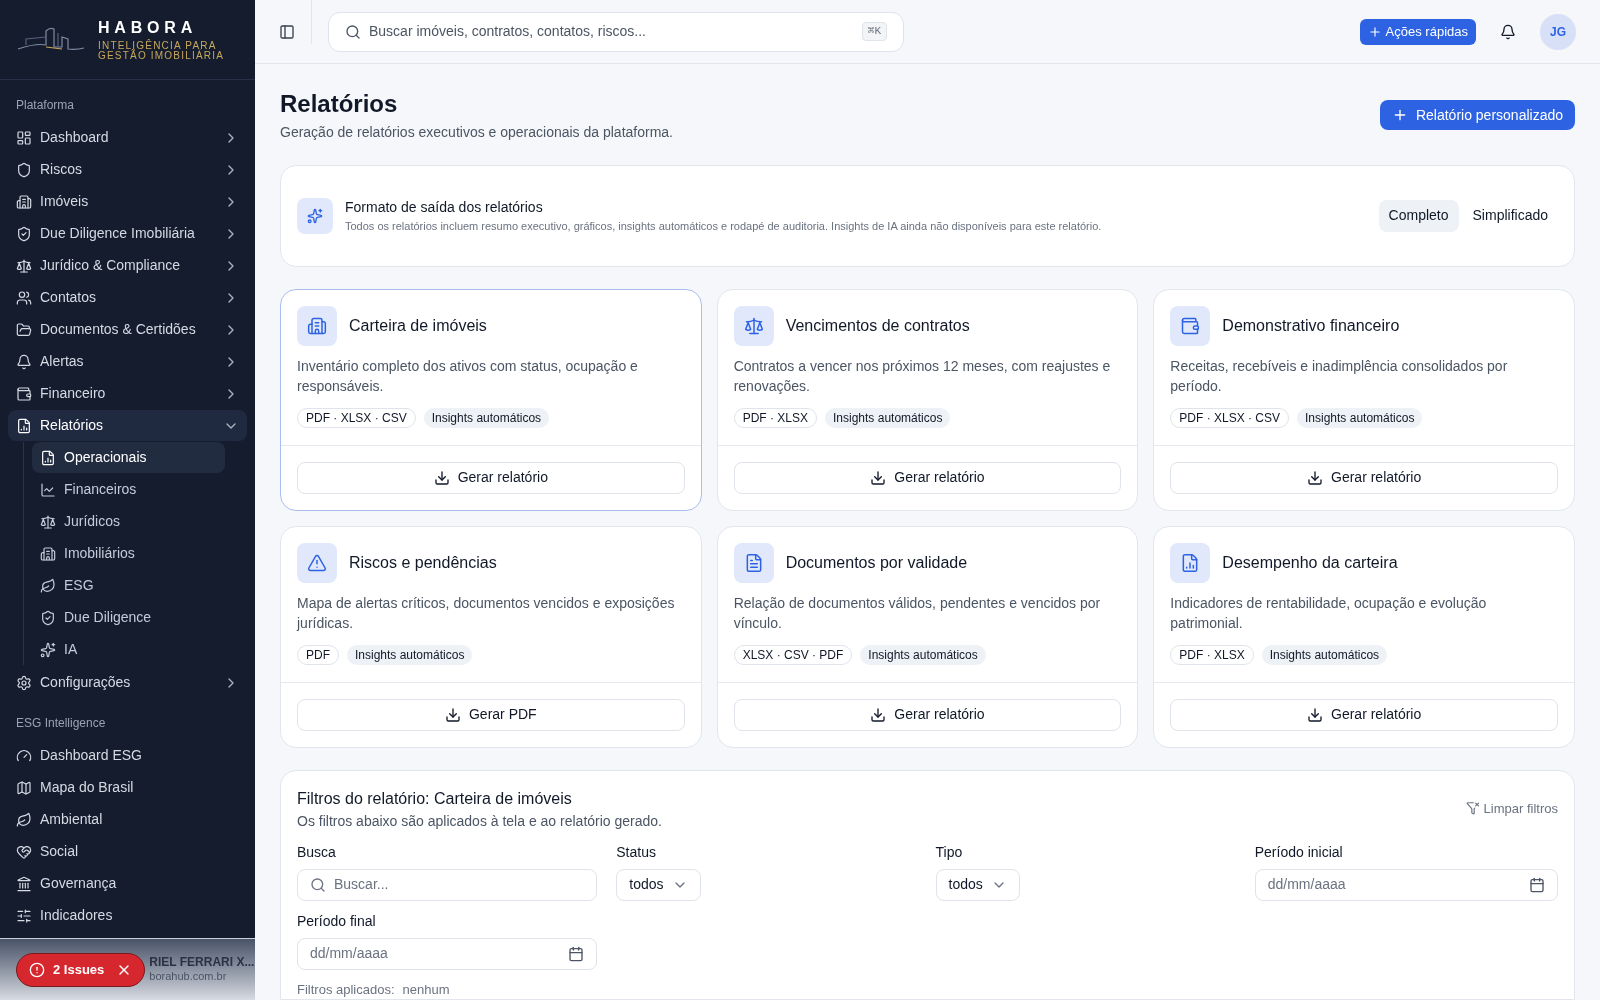 This screenshot has height=1000, width=1600. I want to click on sidebar-item: Contatos, so click(127, 297).